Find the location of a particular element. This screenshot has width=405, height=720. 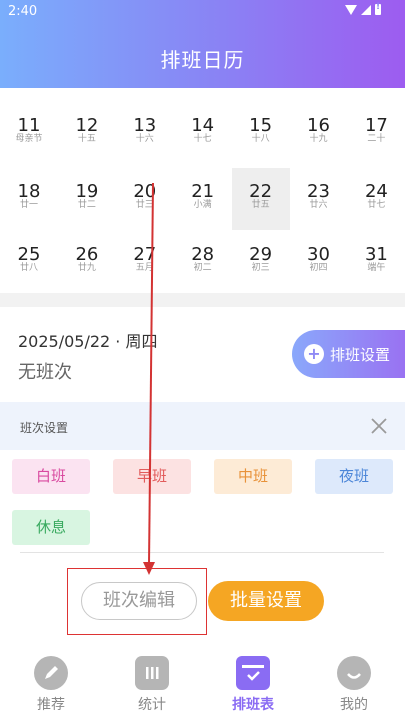

close-icon is located at coordinates (379, 426).